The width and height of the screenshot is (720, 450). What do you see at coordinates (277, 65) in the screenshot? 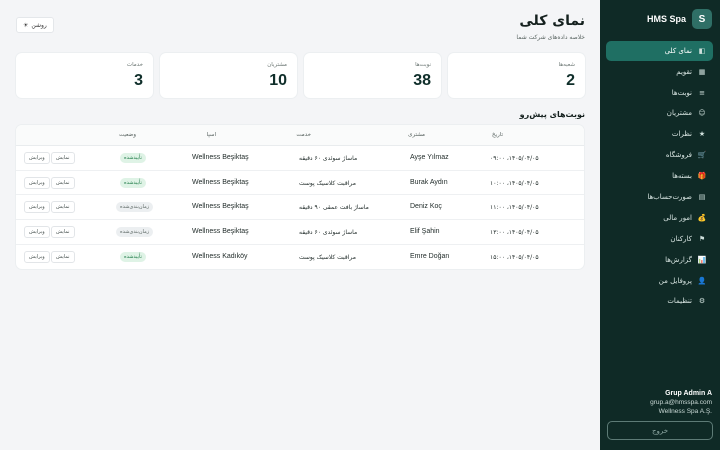
I see `stat-label: مشتریان` at bounding box center [277, 65].